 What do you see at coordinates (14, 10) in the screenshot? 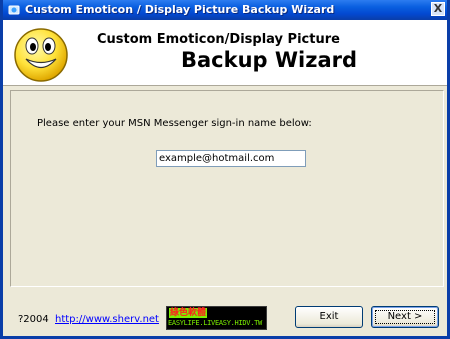
I see `app-icon` at bounding box center [14, 10].